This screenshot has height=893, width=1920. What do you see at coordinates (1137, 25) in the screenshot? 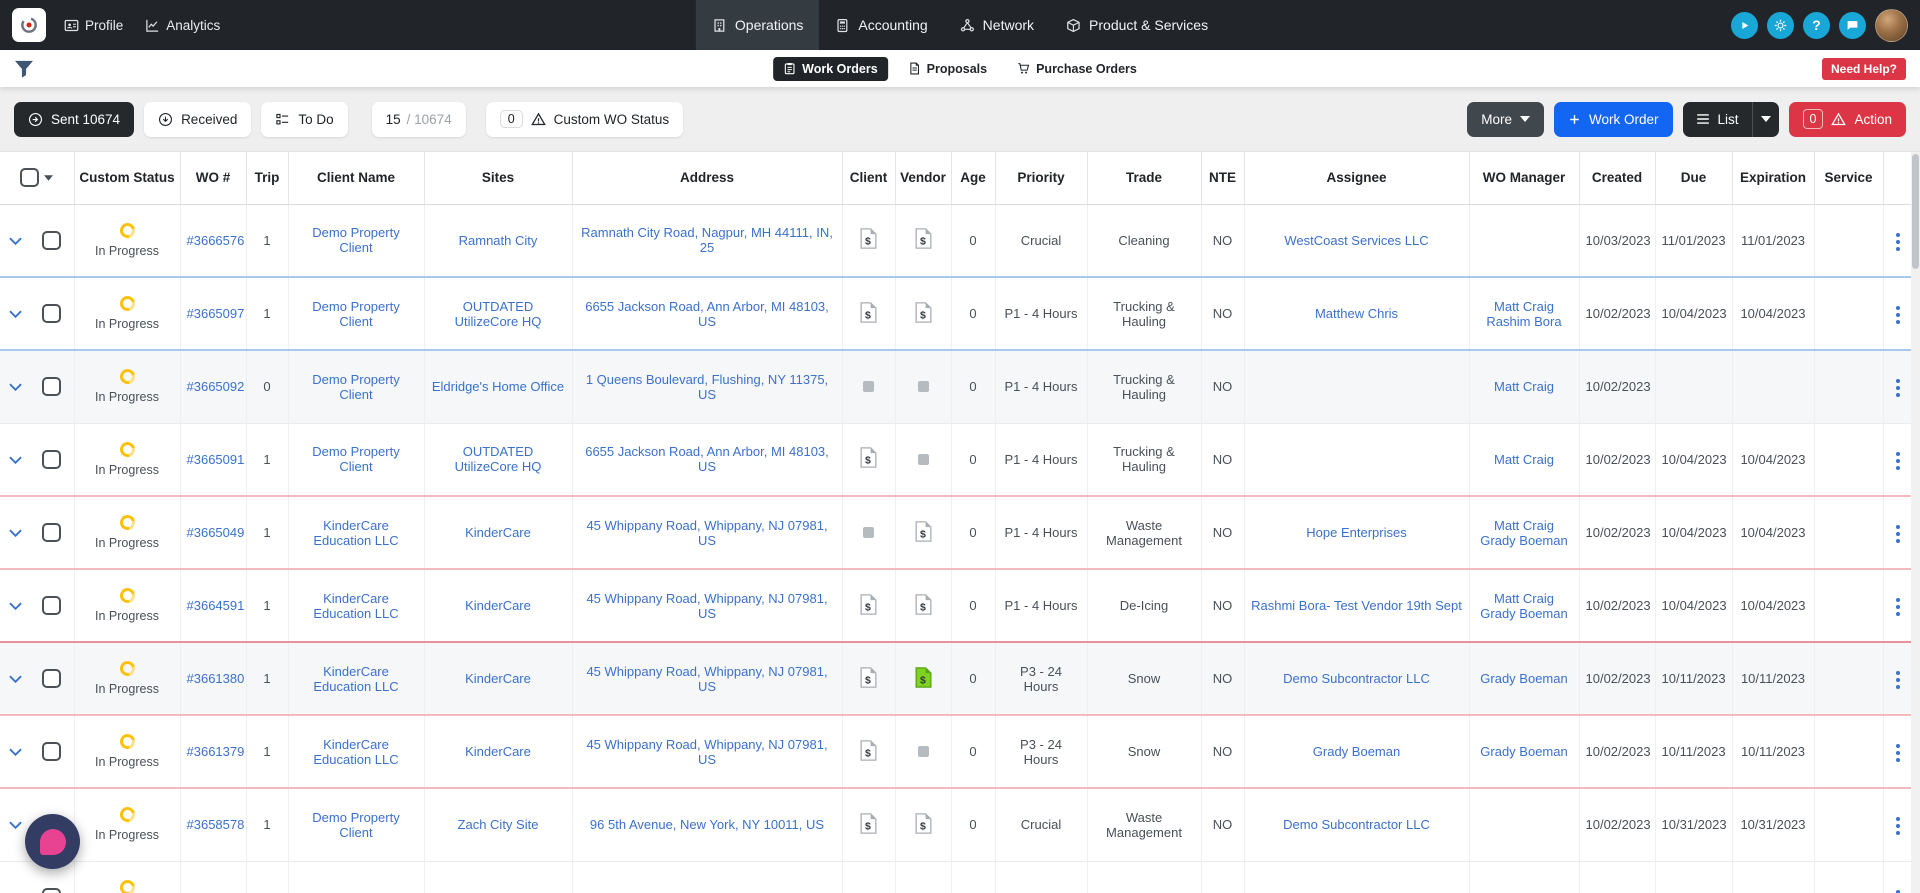
I see `nav-product-services: Product & Services` at bounding box center [1137, 25].